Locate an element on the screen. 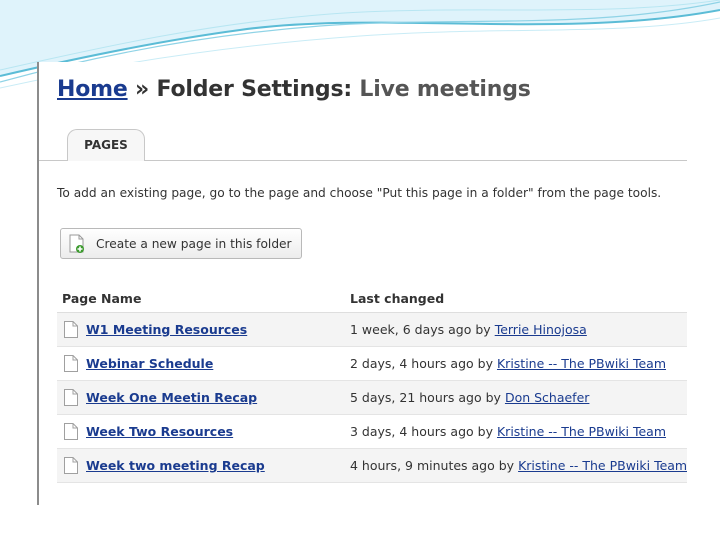 The width and height of the screenshot is (720, 540). last-changed: 1 week, 6 days ago by Terrie Hinojosa is located at coordinates (468, 329).